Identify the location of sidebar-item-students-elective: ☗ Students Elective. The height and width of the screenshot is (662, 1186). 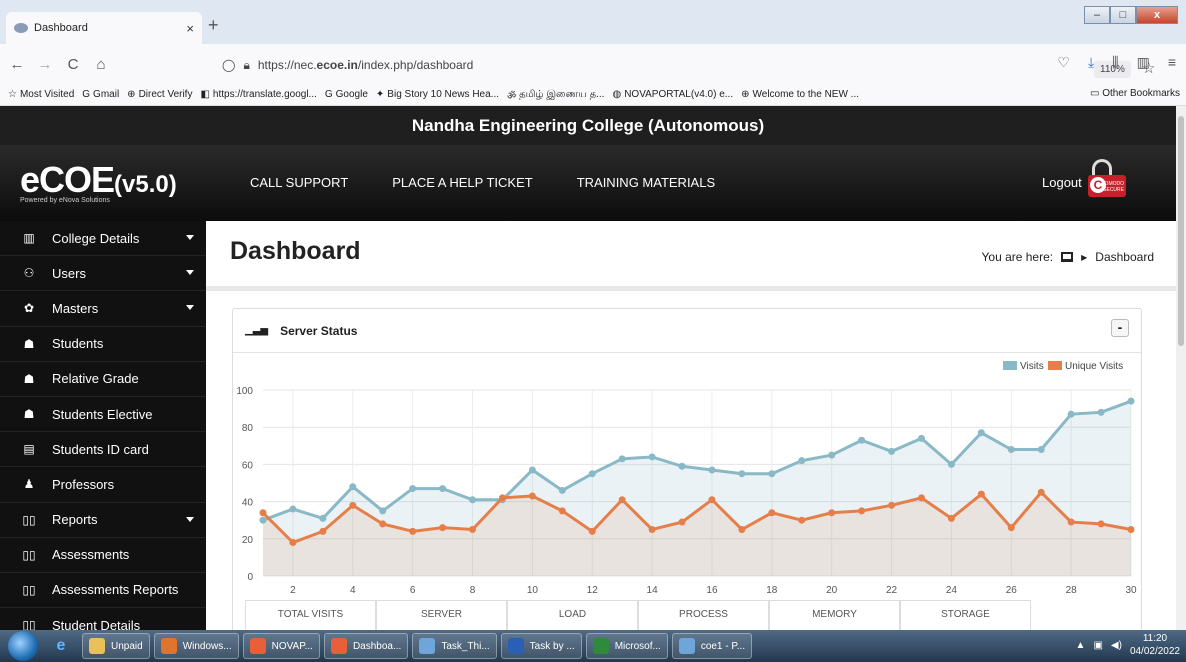
(103, 415).